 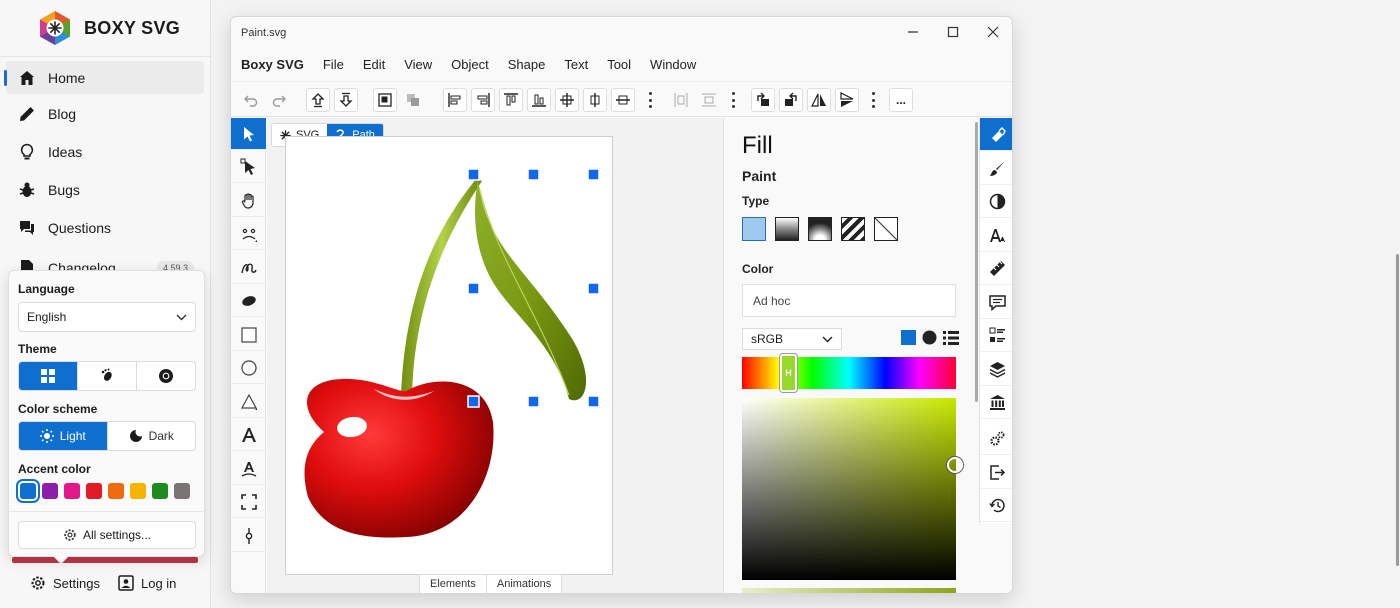 I want to click on flip-horizontal-button, so click(x=819, y=100).